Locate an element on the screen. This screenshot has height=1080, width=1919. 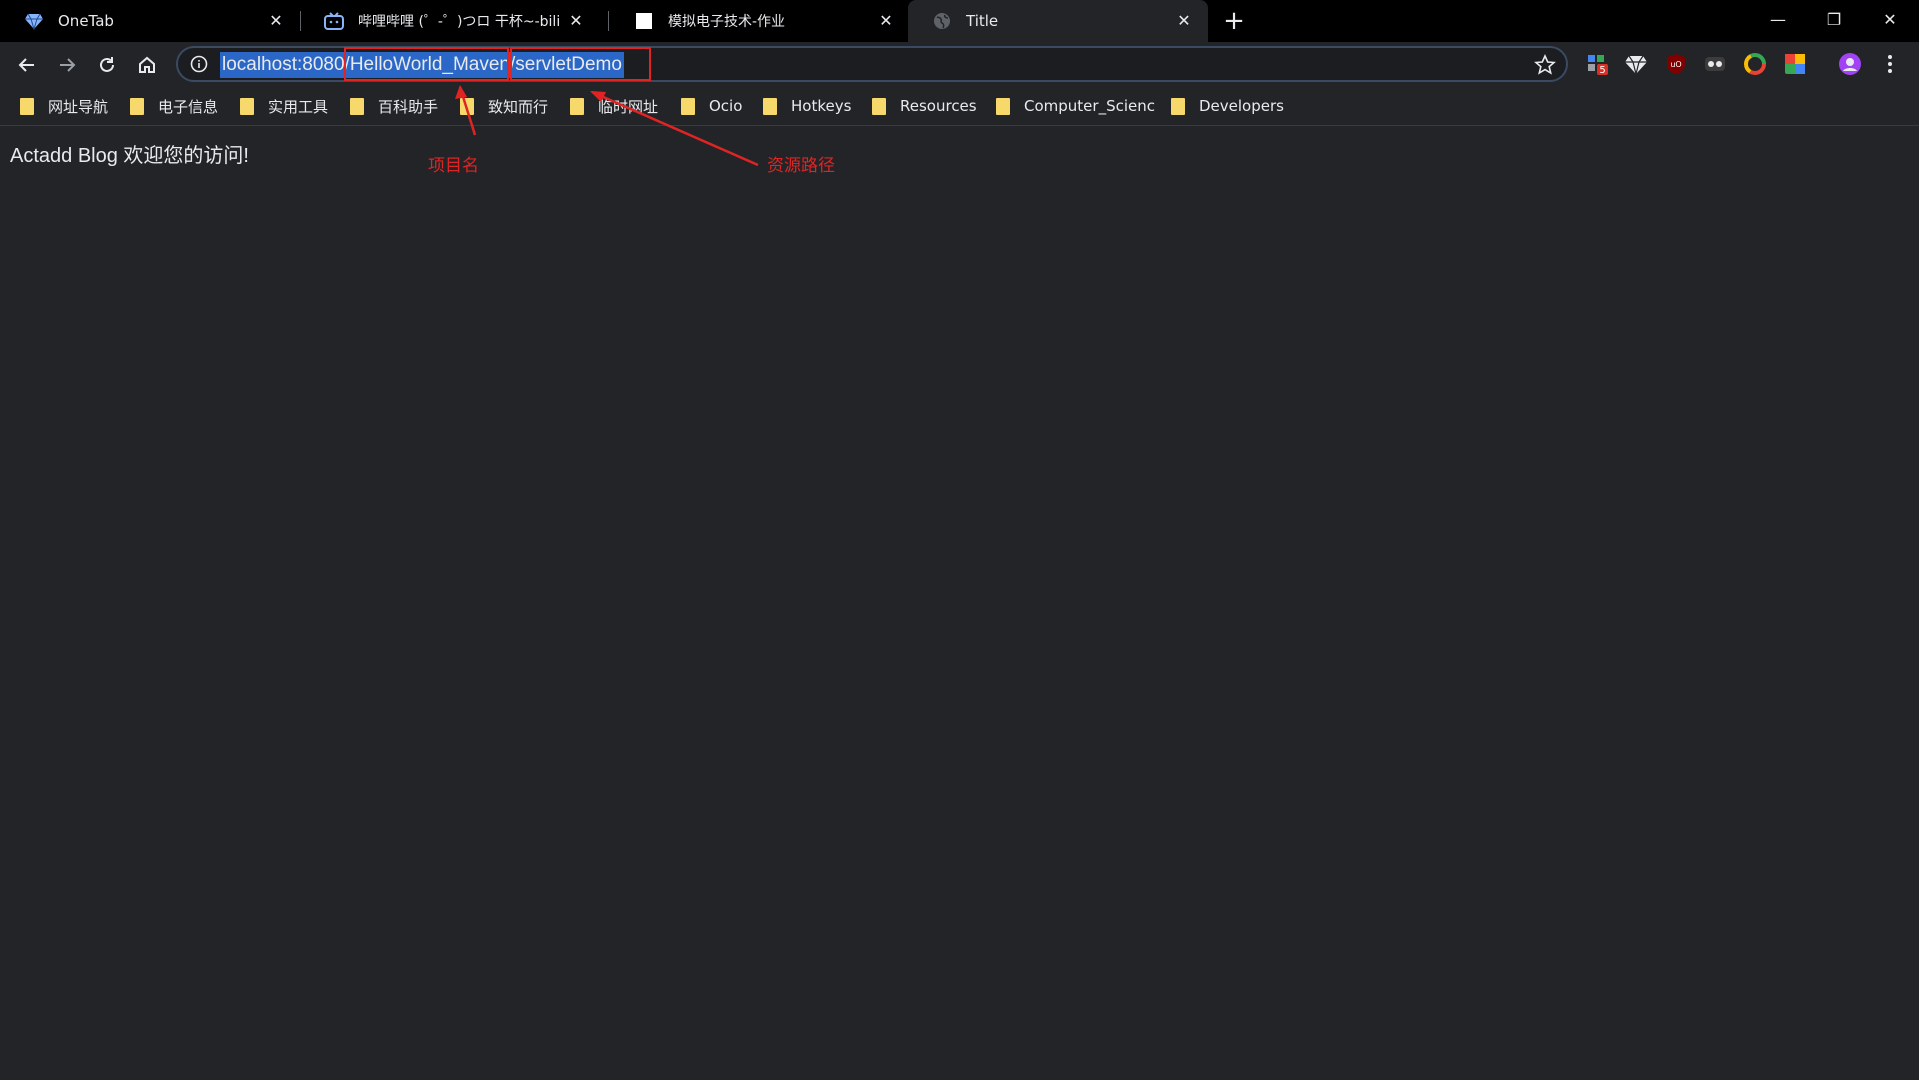
svg-text: uO is located at coordinates (1675, 64).